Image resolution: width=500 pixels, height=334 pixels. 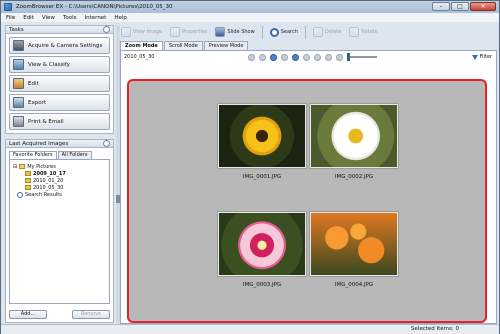 What do you see at coordinates (33, 83) in the screenshot?
I see `task-label: Edit` at bounding box center [33, 83].